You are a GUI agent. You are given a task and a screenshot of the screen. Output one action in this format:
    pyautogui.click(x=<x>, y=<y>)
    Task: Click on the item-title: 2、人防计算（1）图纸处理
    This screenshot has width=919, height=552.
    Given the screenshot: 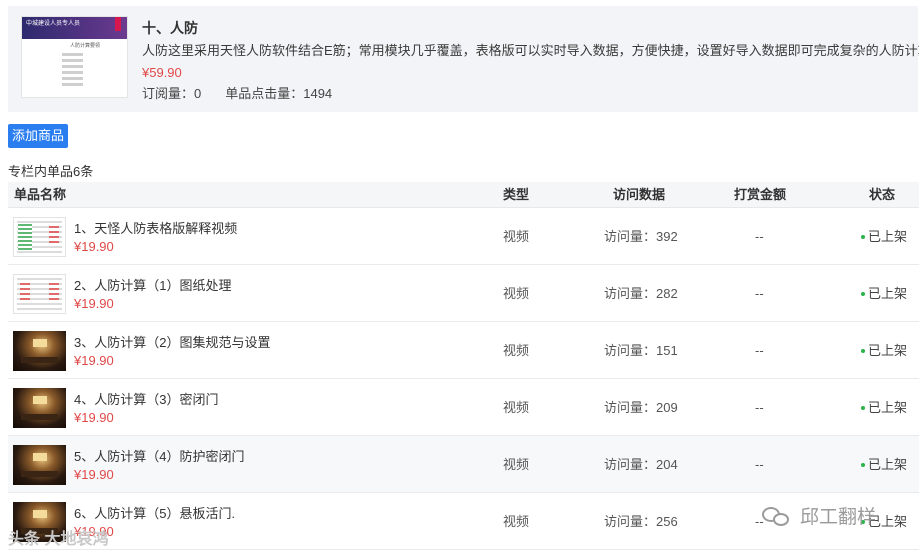 What is the action you would take?
    pyautogui.click(x=152, y=284)
    